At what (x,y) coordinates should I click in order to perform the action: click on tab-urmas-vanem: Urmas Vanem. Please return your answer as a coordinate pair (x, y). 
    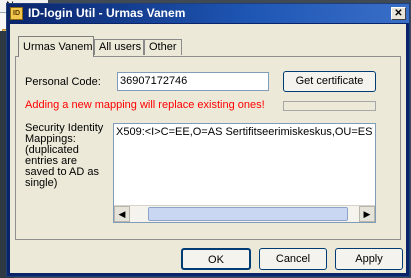
    Looking at the image, I should click on (56, 46).